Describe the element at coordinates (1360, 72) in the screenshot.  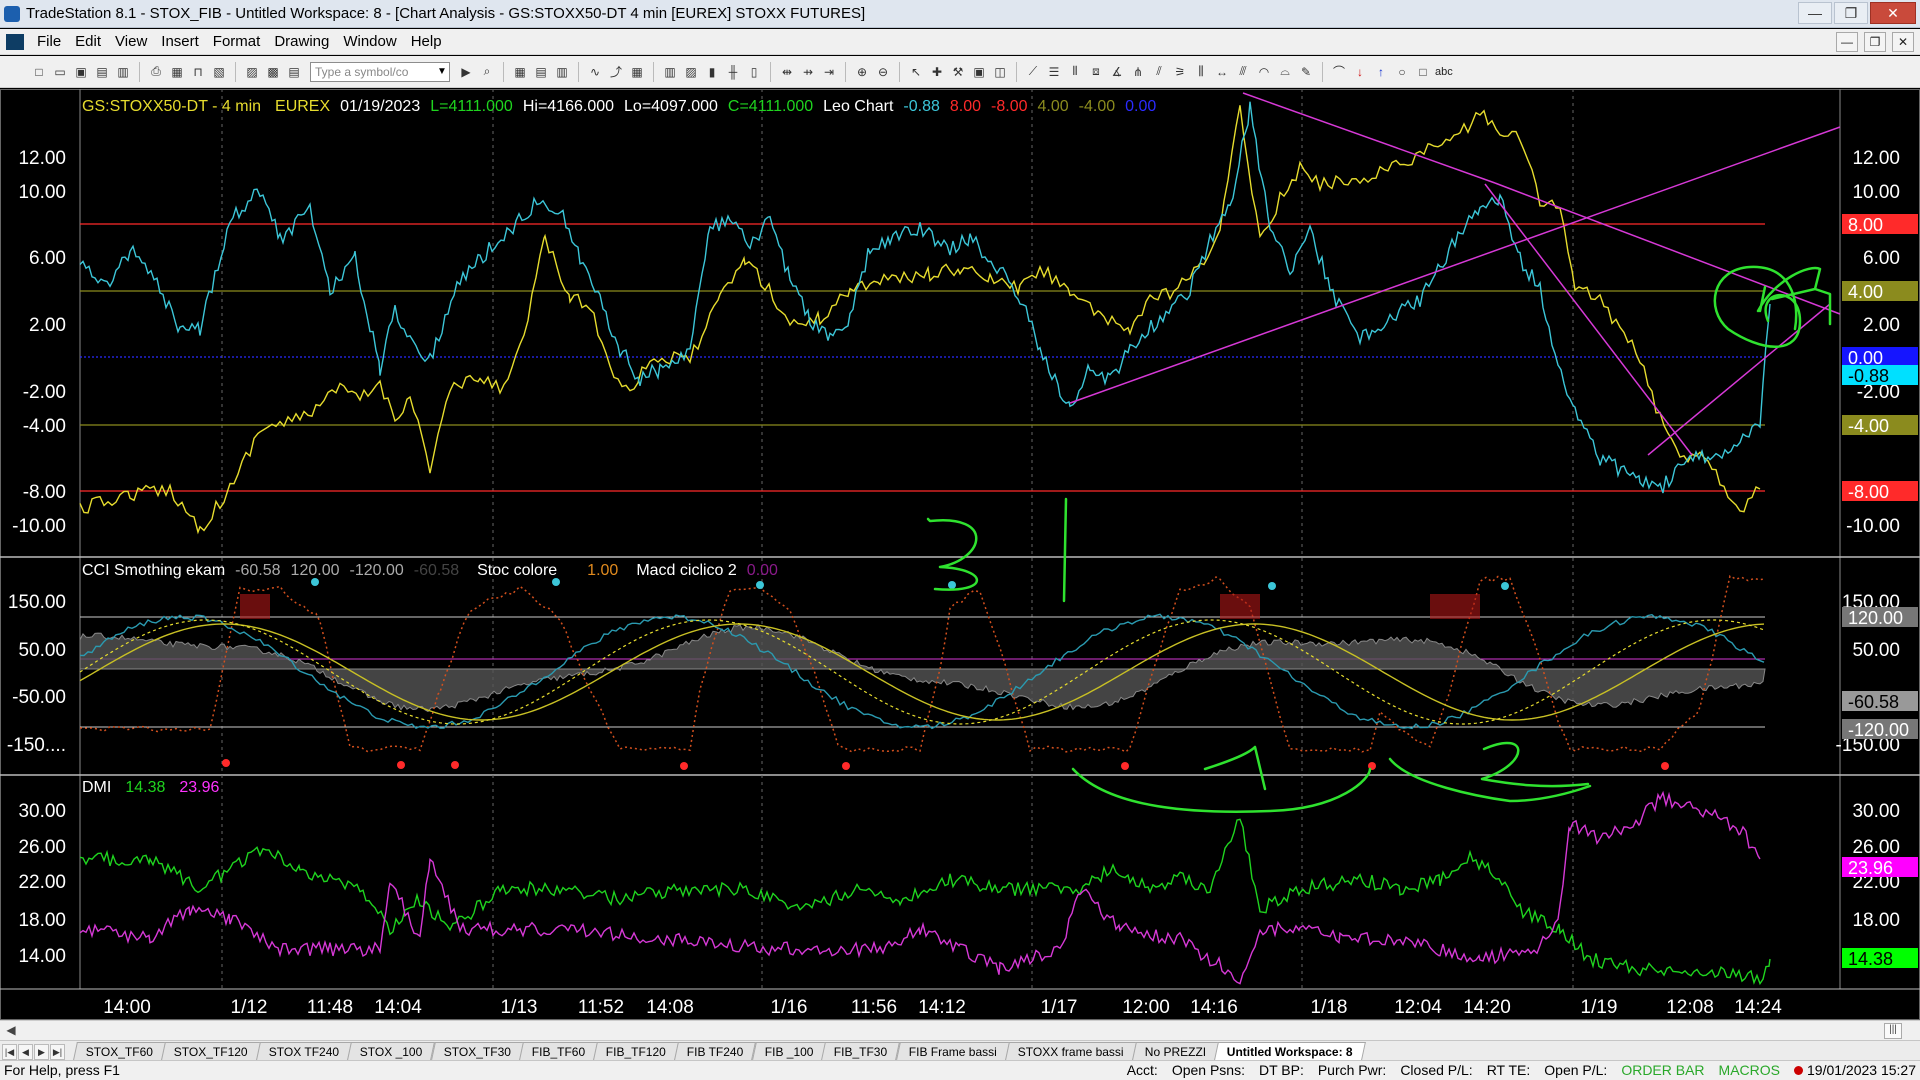
I see `arrow-down-icon: ↓` at that location.